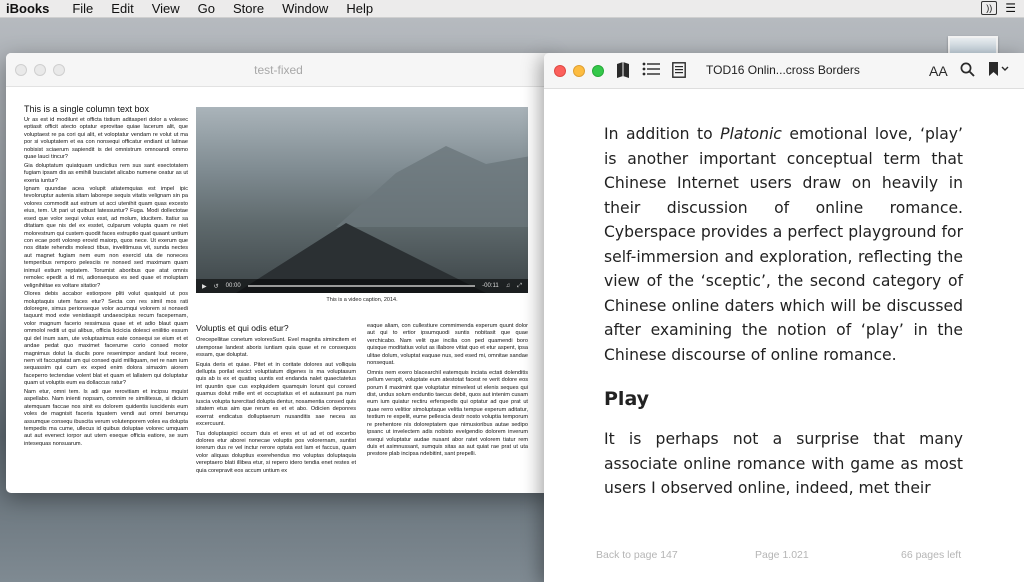  I want to click on menu-go: Go, so click(206, 8).